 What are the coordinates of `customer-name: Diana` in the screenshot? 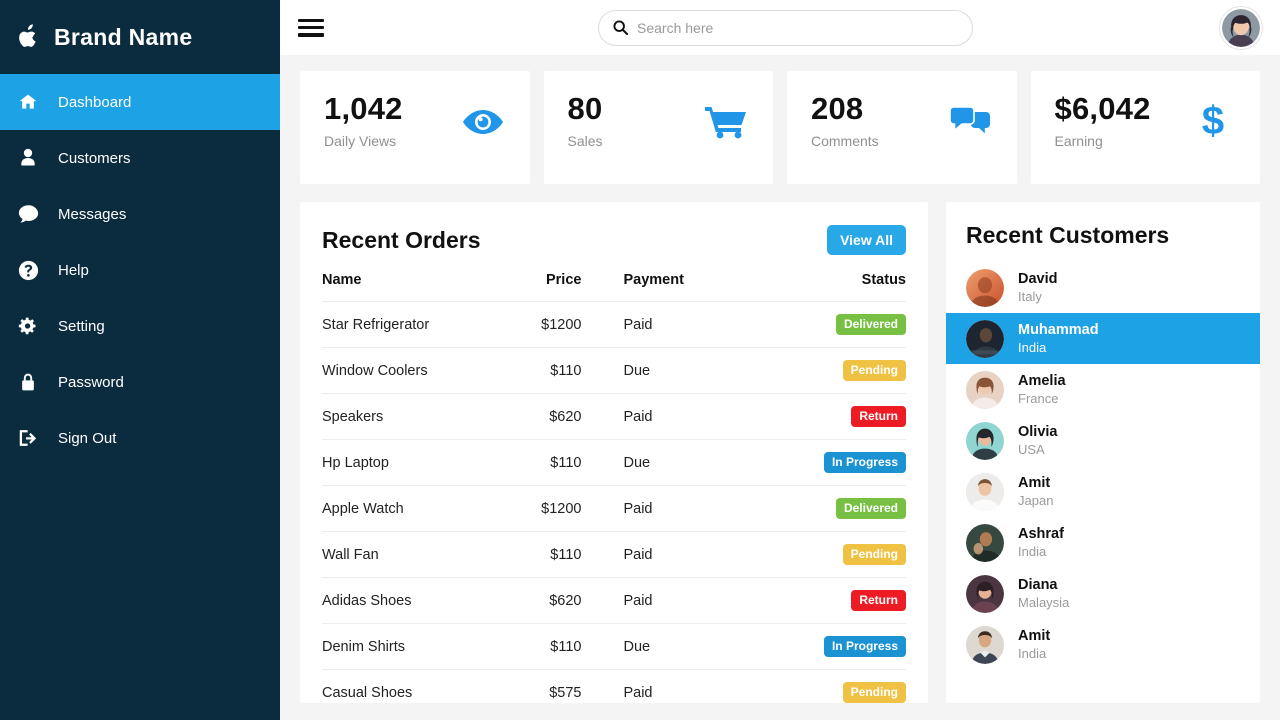 It's located at (1038, 585).